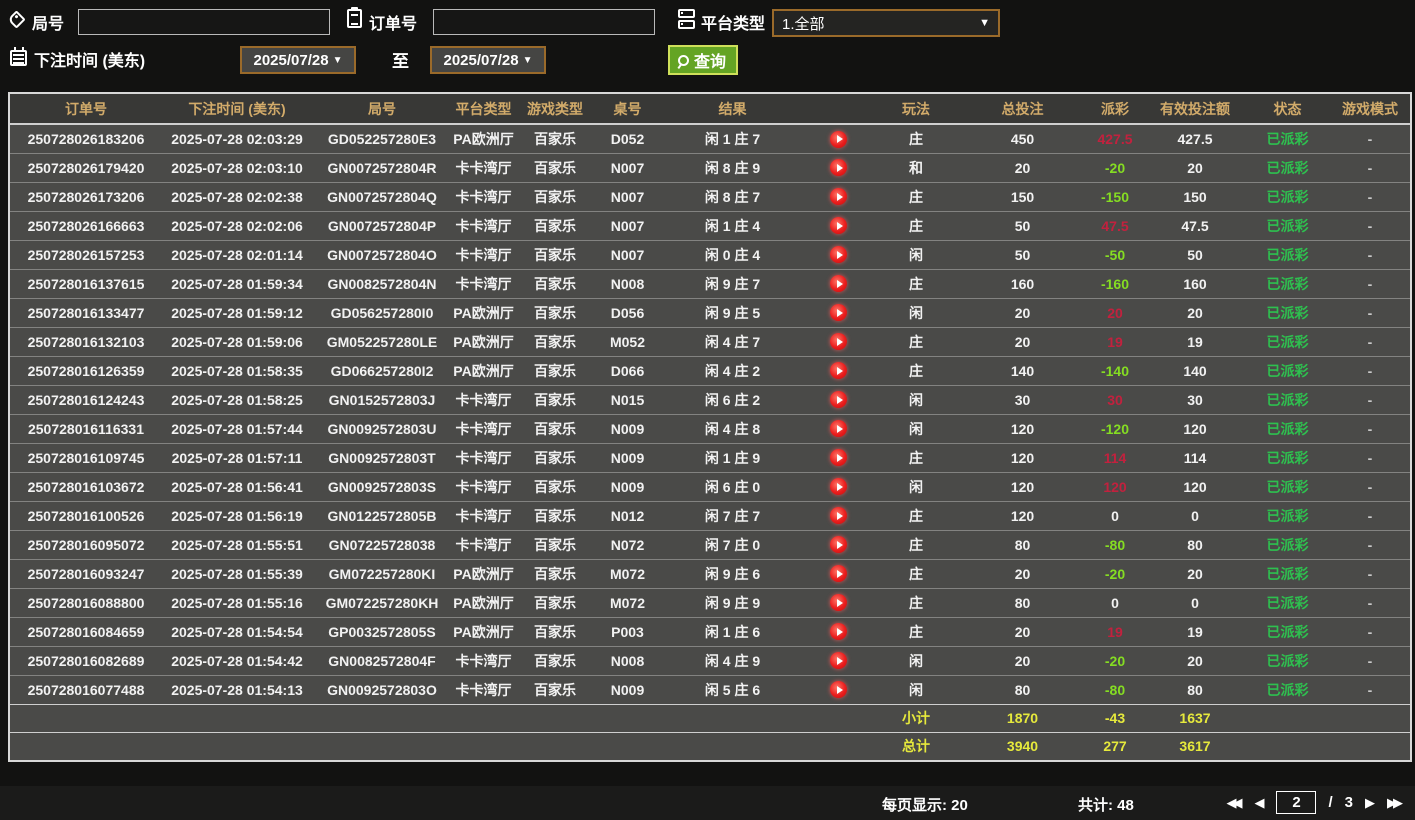 This screenshot has height=820, width=1415. I want to click on cell-payout: -50, so click(1115, 254).